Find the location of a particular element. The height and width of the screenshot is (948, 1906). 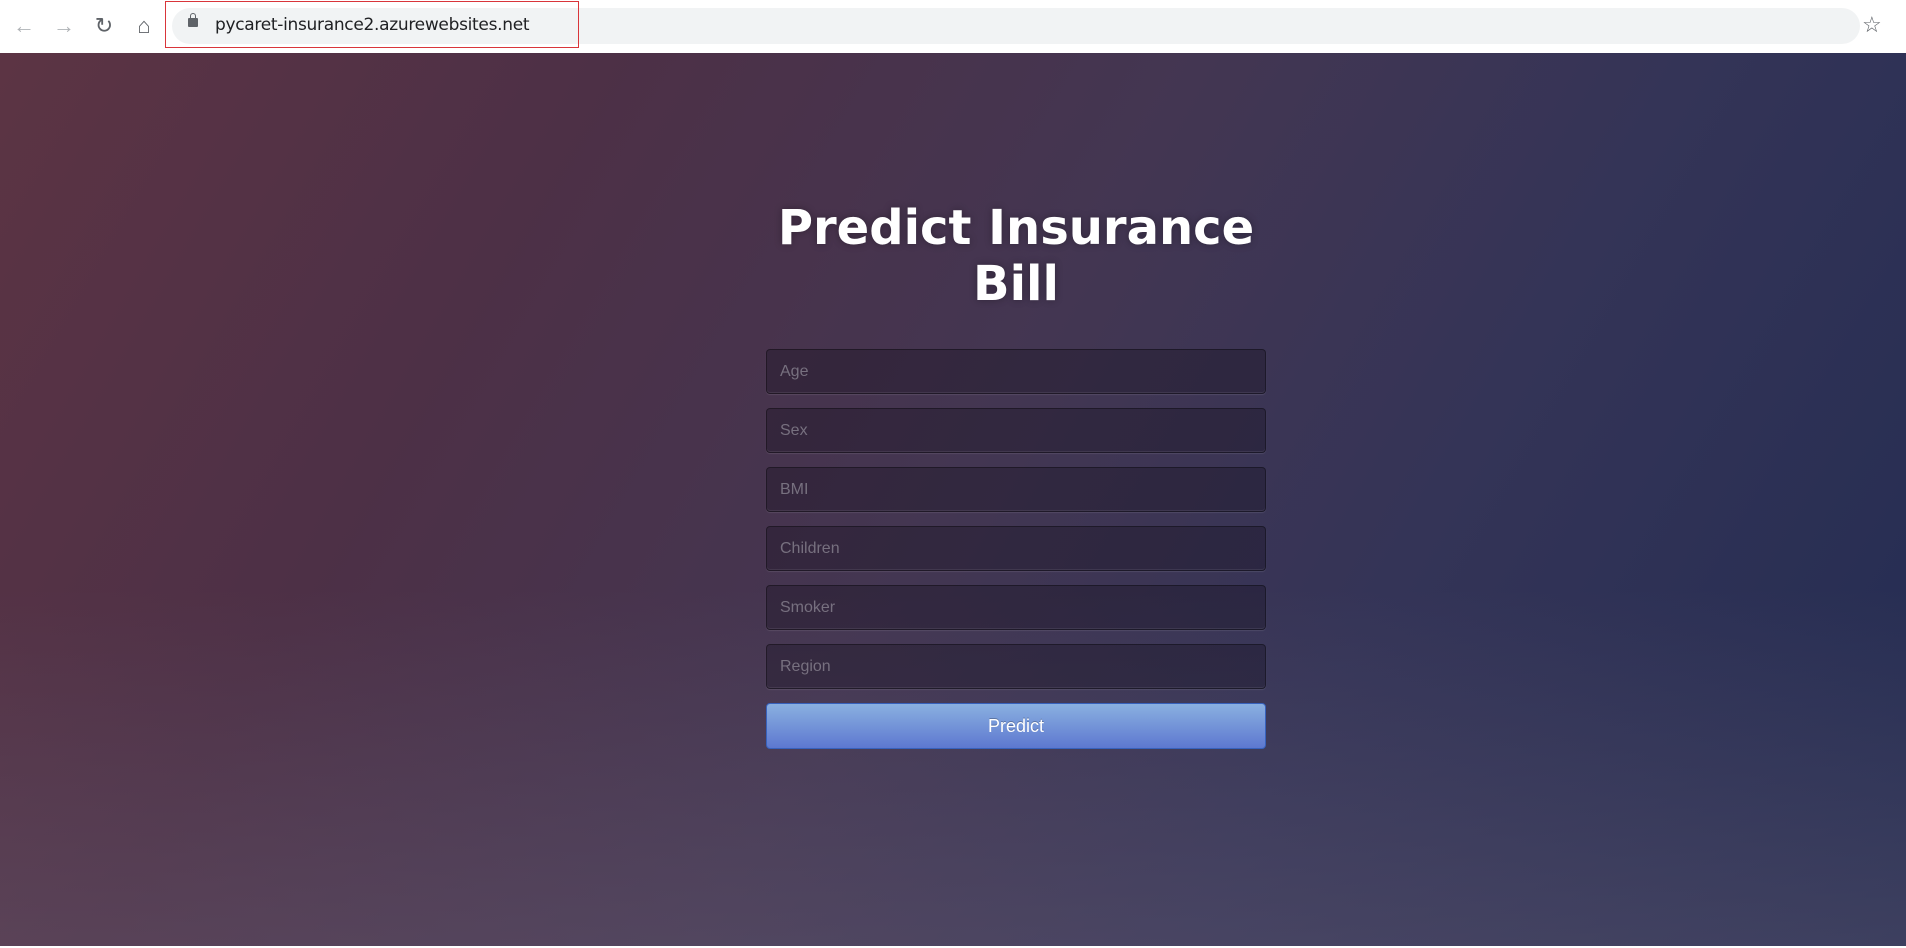

page-title: Predict Insurance Bill is located at coordinates (1016, 256).